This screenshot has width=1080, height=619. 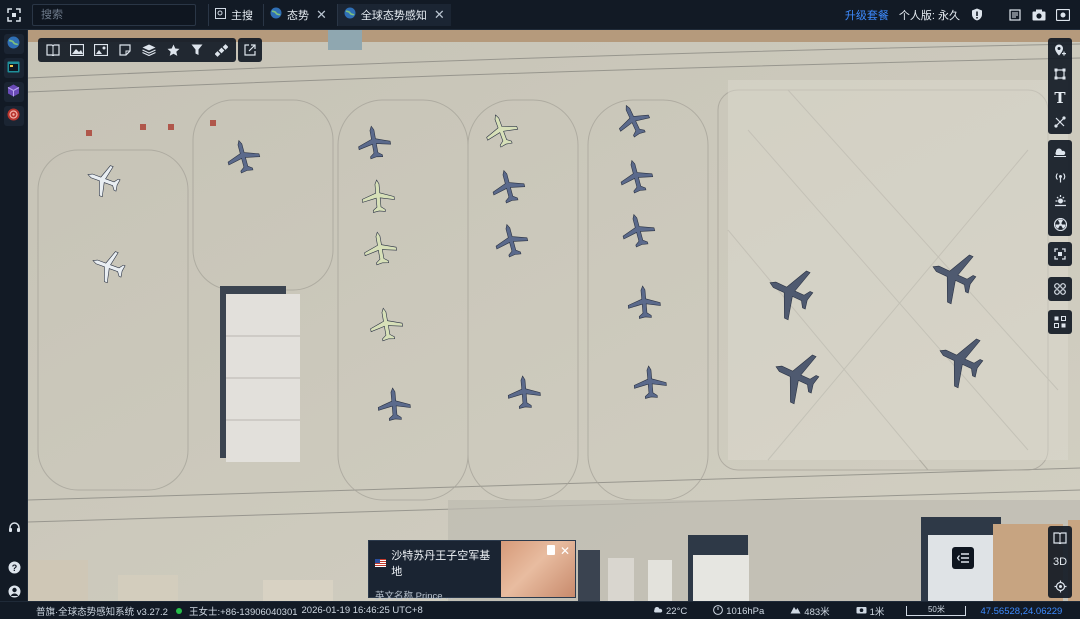 I want to click on scale-bar: 50米, so click(x=936, y=611).